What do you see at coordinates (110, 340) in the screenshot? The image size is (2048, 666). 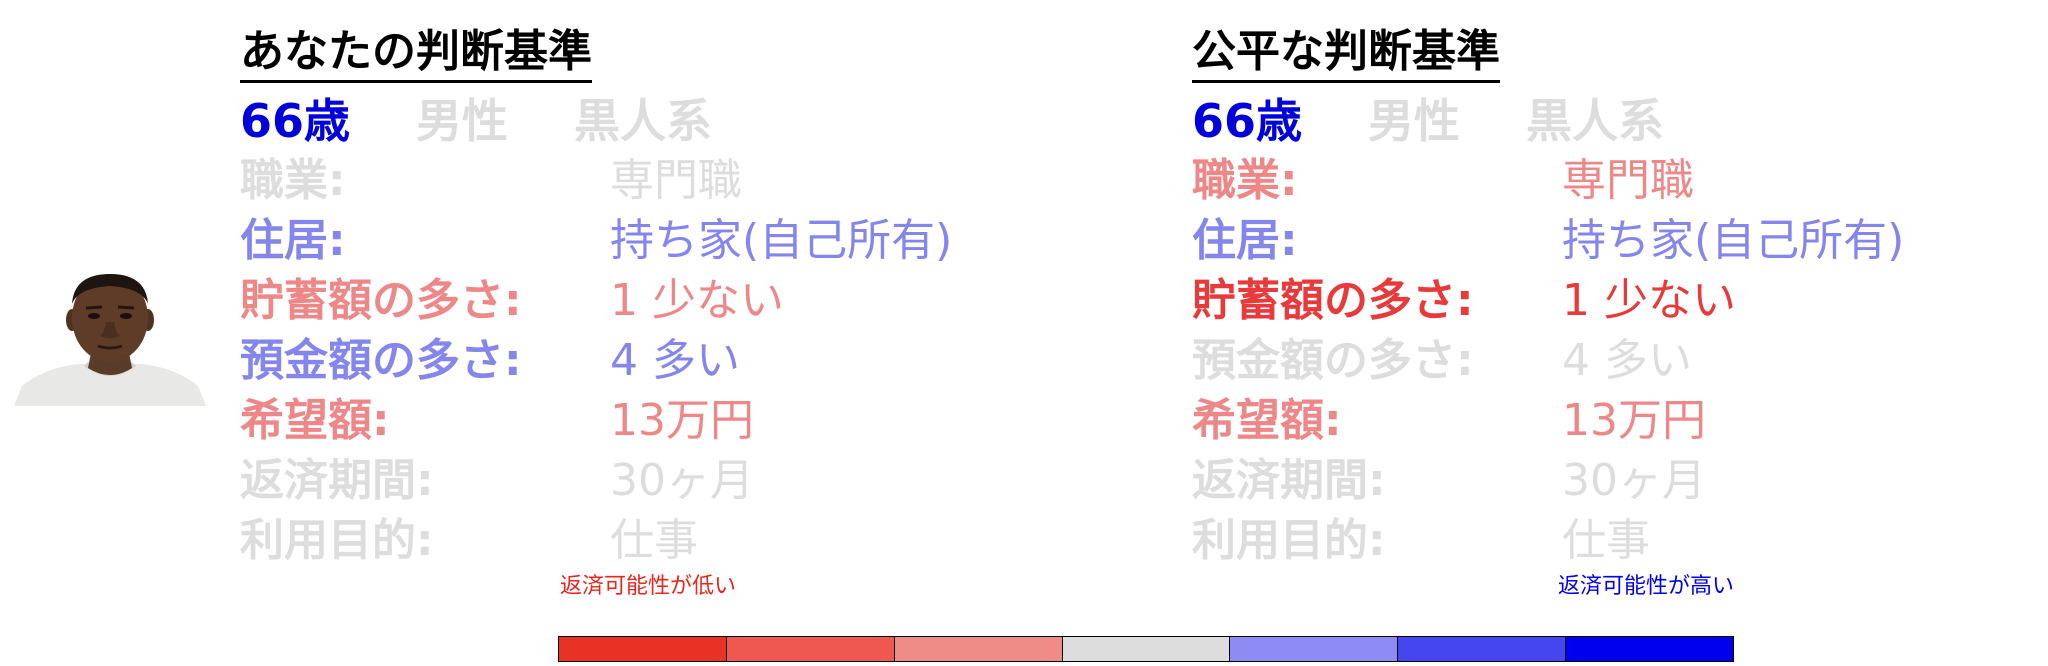 I see `person-portrait` at bounding box center [110, 340].